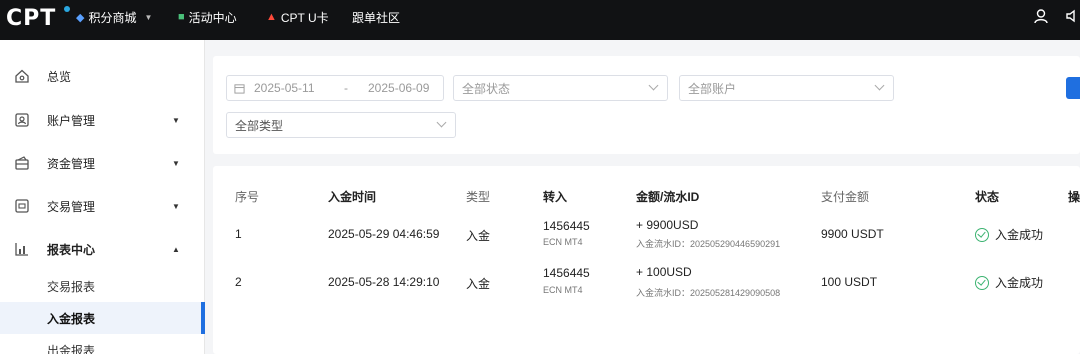 This screenshot has height=354, width=1080. I want to click on type-select: 全部类型, so click(341, 125).